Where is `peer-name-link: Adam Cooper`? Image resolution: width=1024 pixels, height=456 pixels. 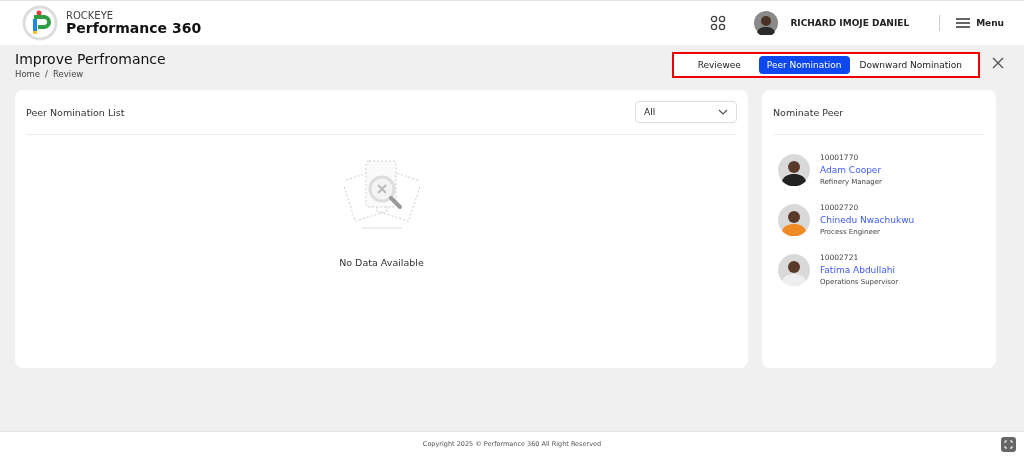 peer-name-link: Adam Cooper is located at coordinates (851, 170).